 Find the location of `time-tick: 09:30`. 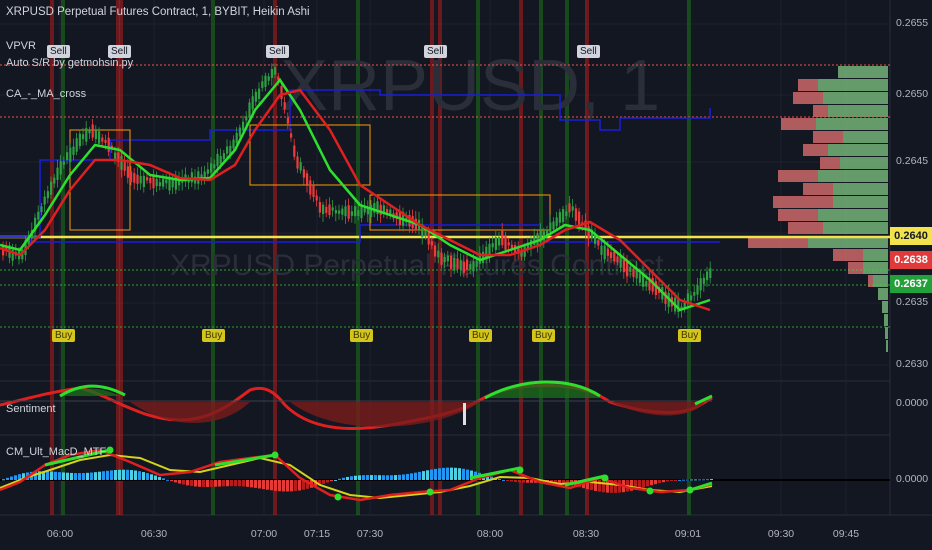

time-tick: 09:30 is located at coordinates (781, 534).